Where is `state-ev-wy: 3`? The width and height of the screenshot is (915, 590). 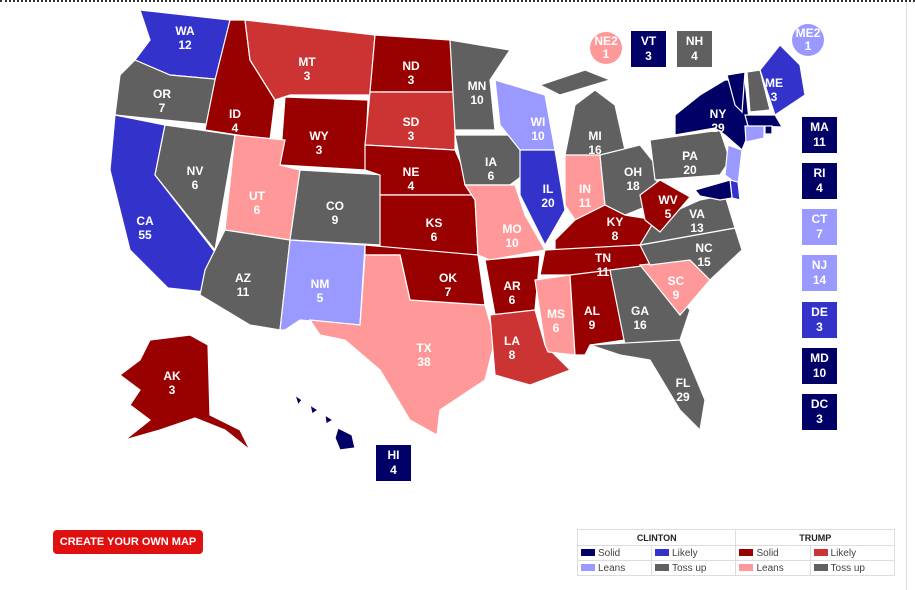
state-ev-wy: 3 is located at coordinates (319, 150).